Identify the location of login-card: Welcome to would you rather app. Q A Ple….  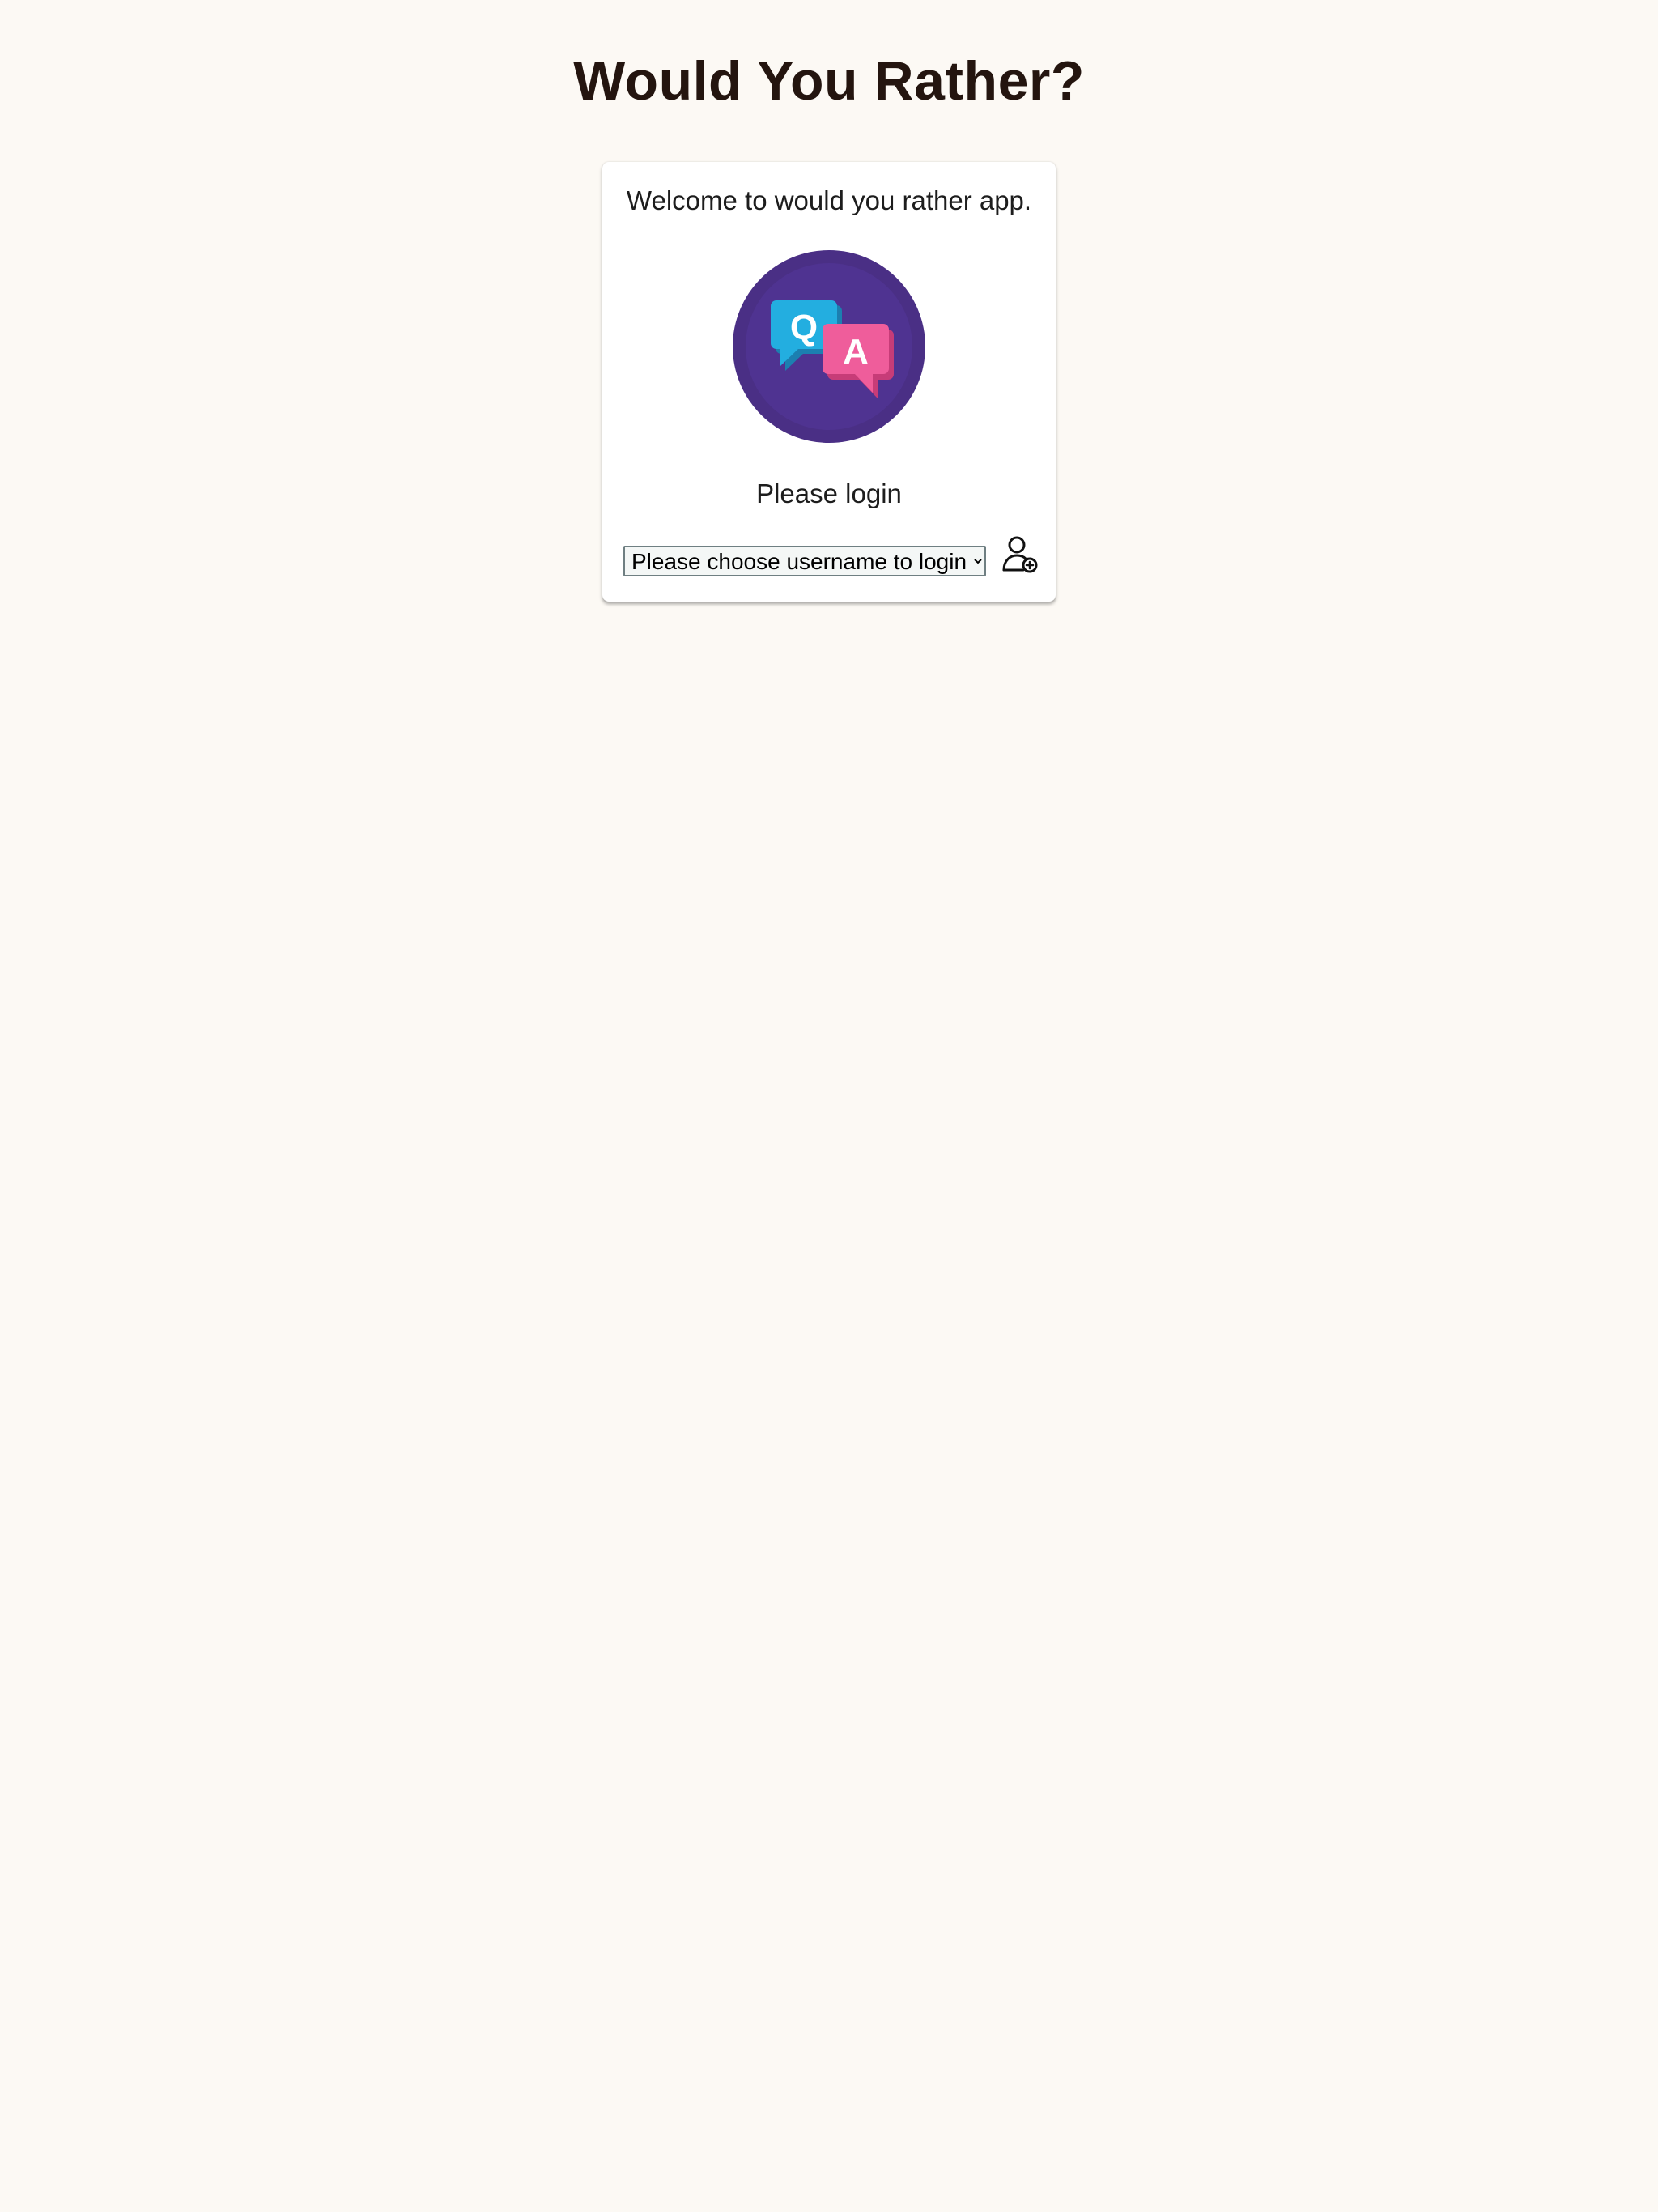
(829, 382).